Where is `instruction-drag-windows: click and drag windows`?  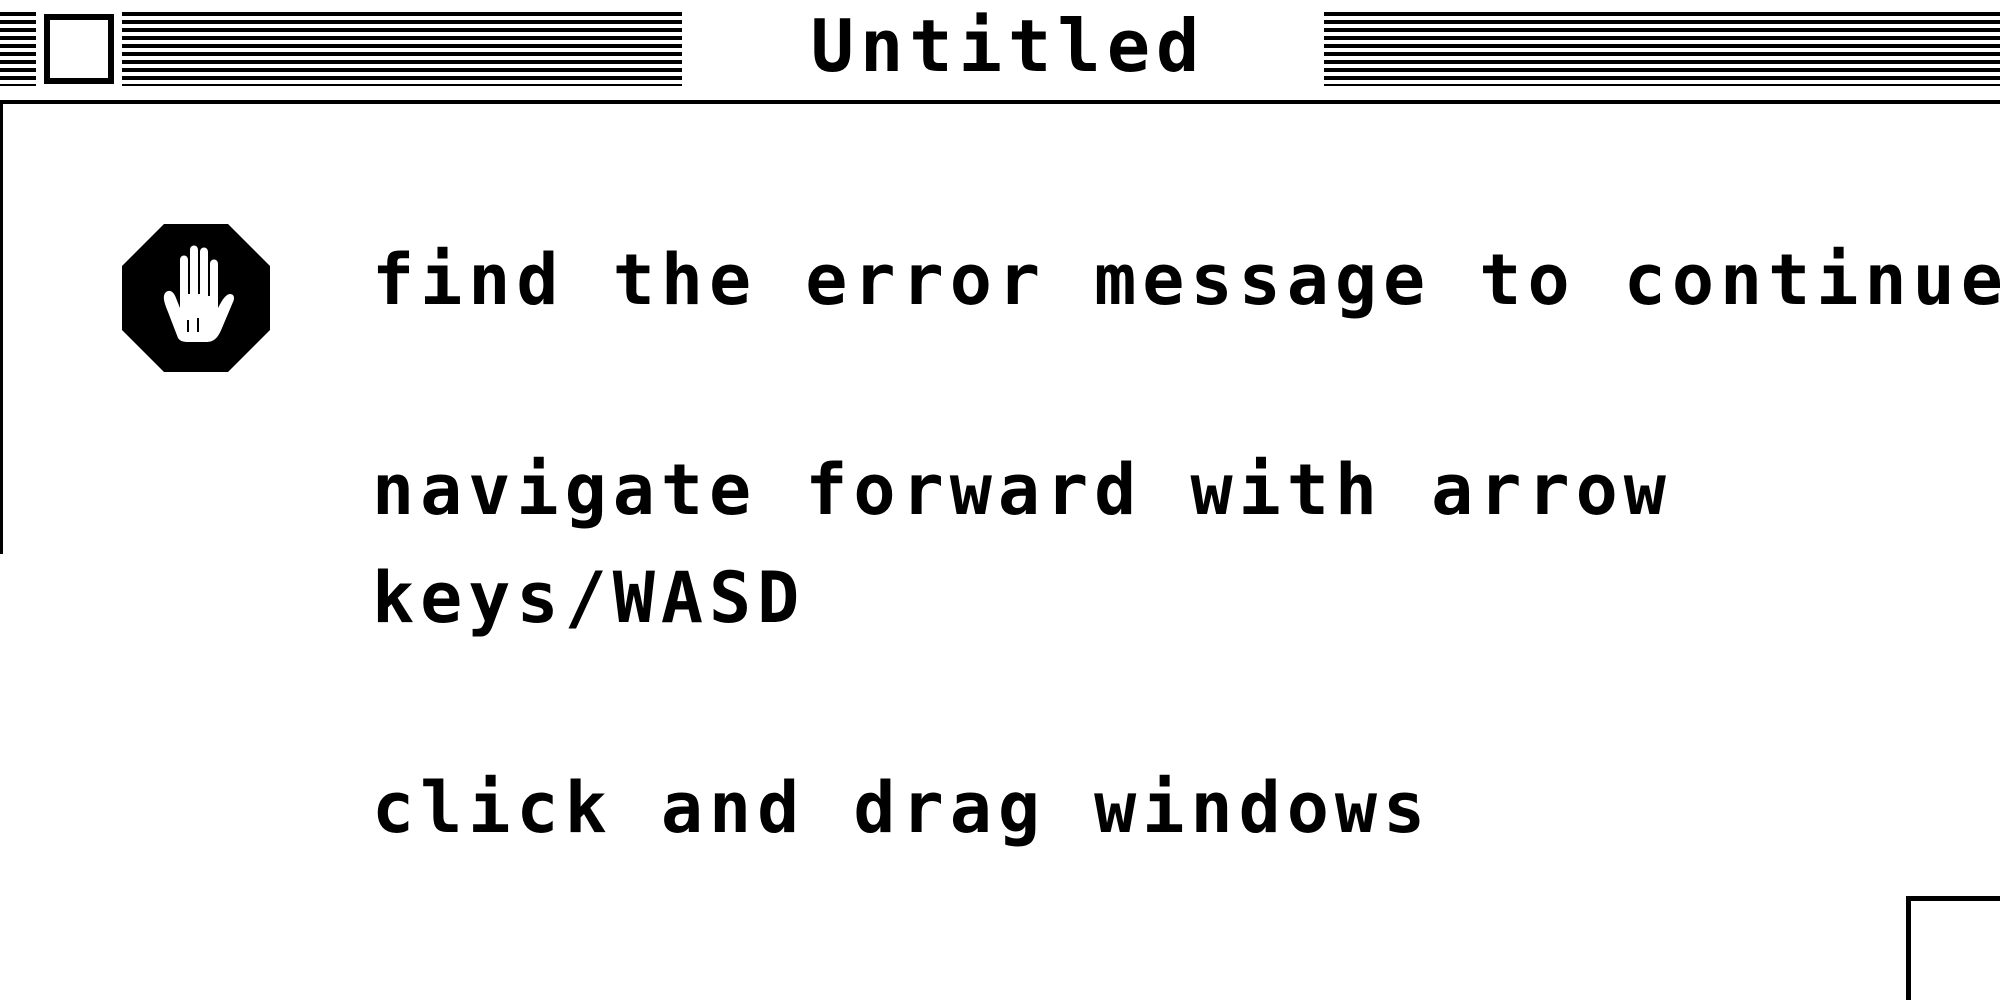 instruction-drag-windows: click and drag windows is located at coordinates (902, 808).